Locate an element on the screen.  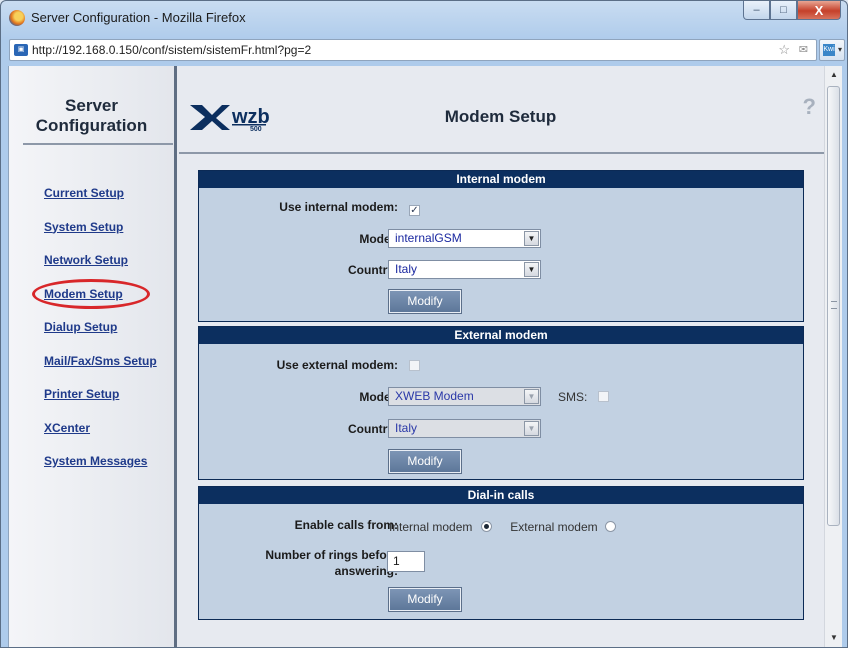
scroll-grip-icon is located at coordinates (834, 305).